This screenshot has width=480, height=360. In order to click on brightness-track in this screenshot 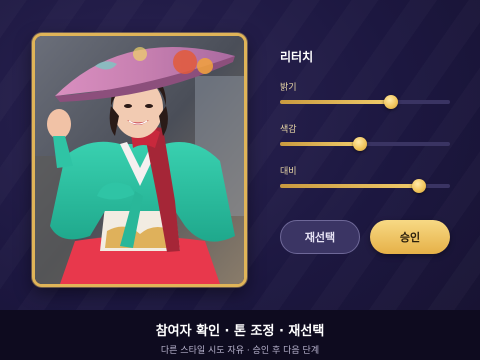, I will do `click(365, 102)`.